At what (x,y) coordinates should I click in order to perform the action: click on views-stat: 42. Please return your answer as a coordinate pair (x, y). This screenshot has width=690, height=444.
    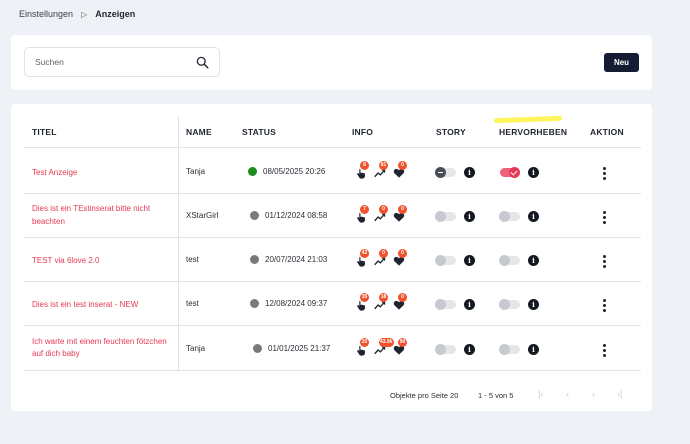
    Looking at the image, I should click on (362, 258).